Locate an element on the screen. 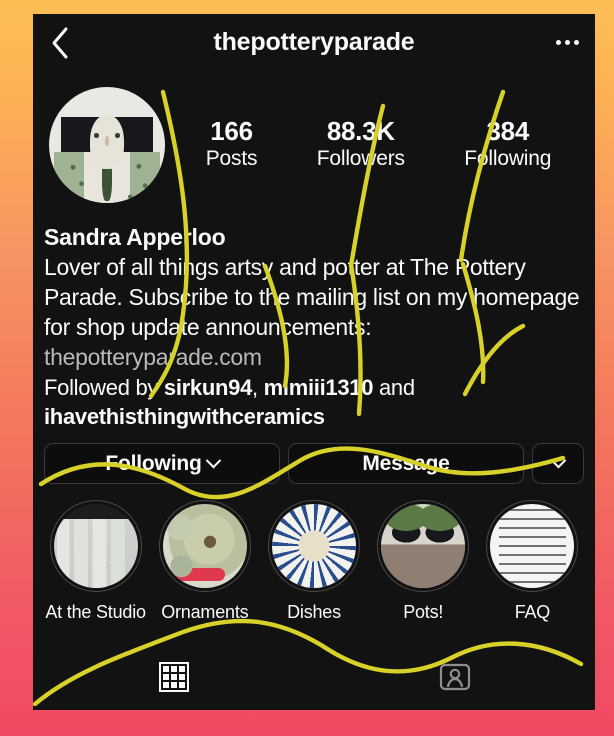 Image resolution: width=614 pixels, height=736 pixels. highlight-faq: FAQ is located at coordinates (532, 561).